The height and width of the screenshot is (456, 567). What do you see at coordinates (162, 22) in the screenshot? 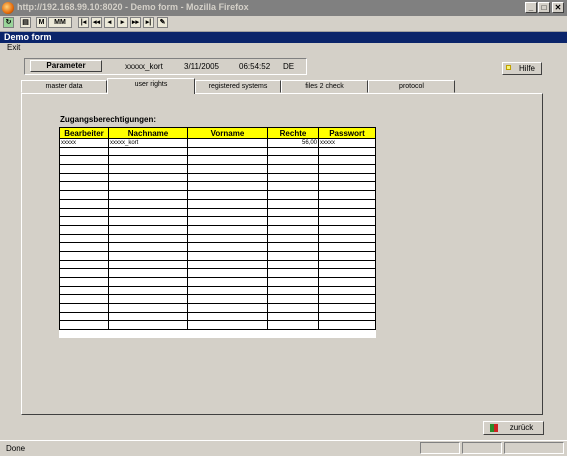
I see `edit-icon: ✎` at bounding box center [162, 22].